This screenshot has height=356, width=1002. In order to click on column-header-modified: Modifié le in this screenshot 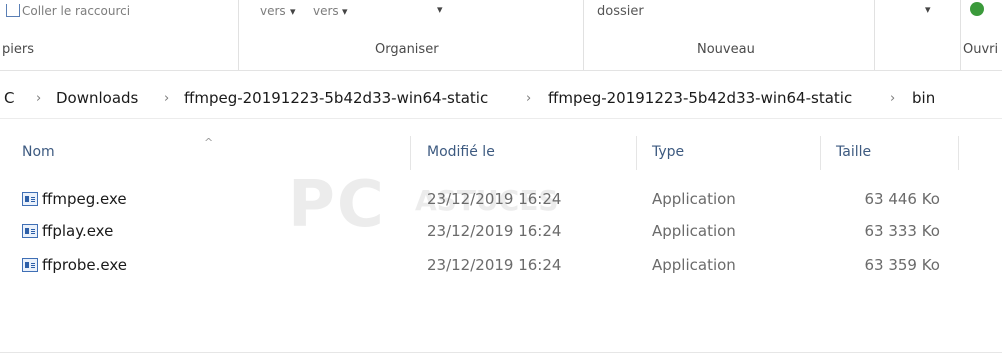, I will do `click(461, 152)`.